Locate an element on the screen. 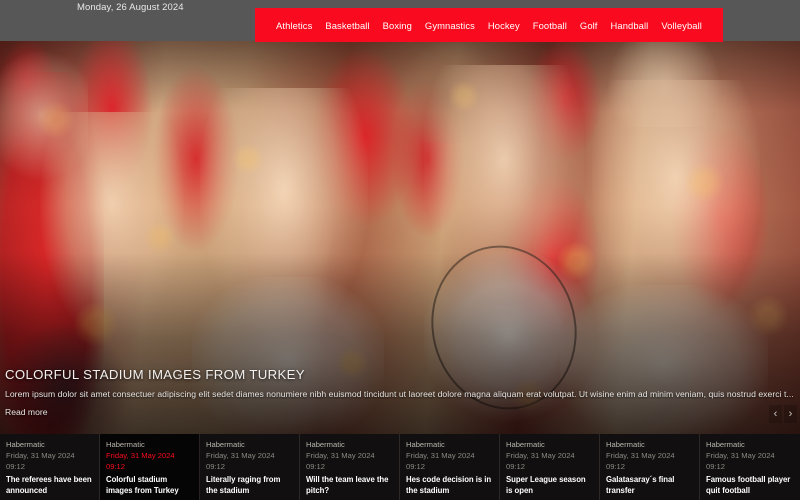 Image resolution: width=800 pixels, height=500 pixels. nav-link-basketball: Basketball is located at coordinates (347, 25).